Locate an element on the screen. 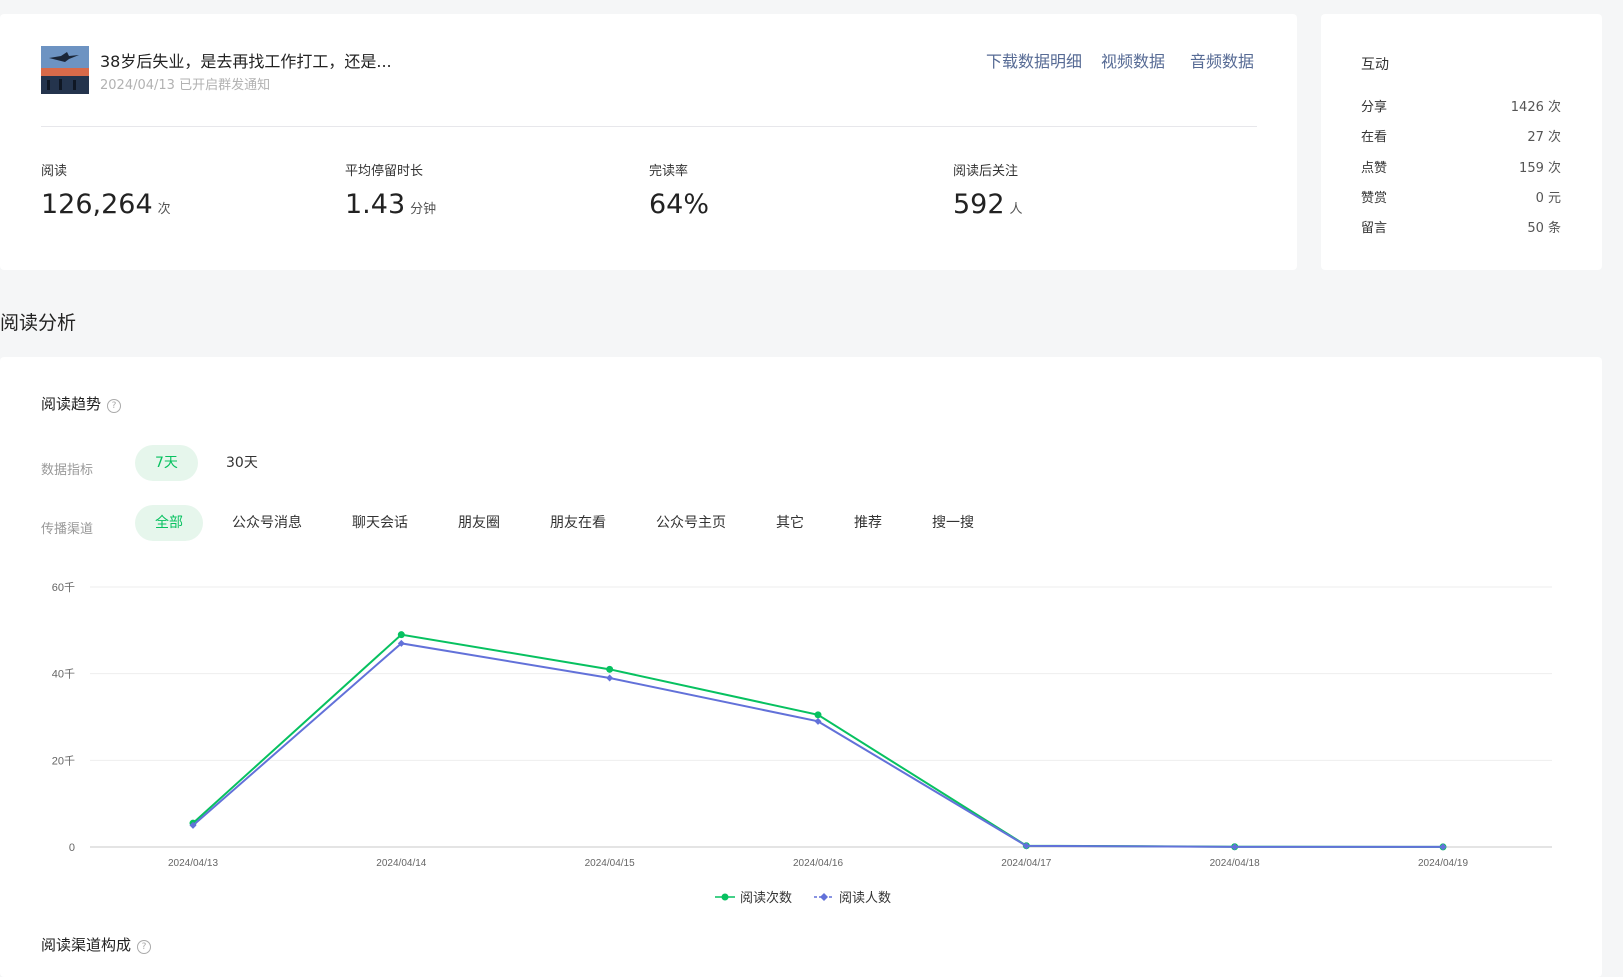 The width and height of the screenshot is (1623, 977). interaction-value: 0 元 is located at coordinates (1548, 198).